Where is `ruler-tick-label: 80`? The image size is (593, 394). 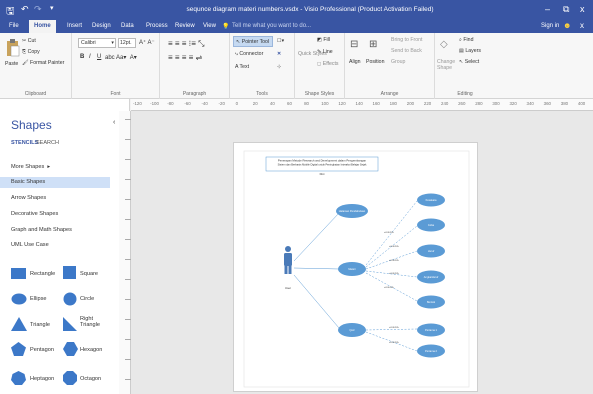 ruler-tick-label: 80 is located at coordinates (306, 103).